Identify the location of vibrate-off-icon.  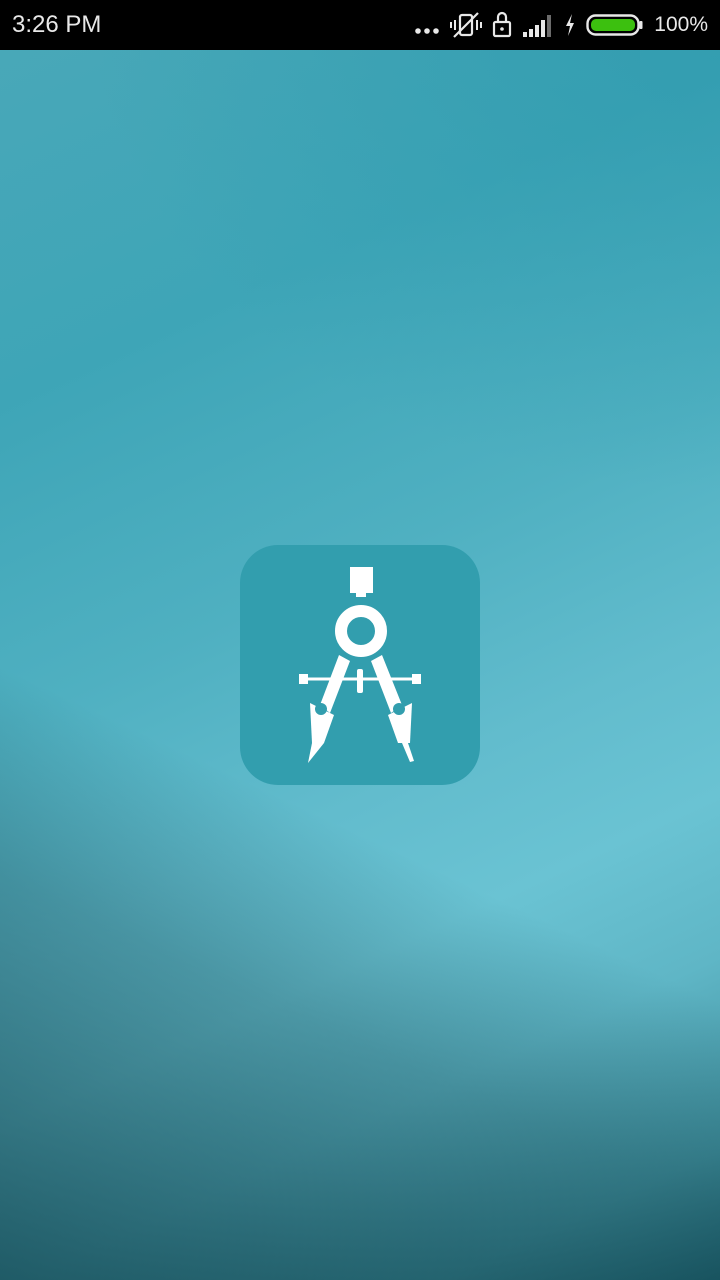
(466, 25).